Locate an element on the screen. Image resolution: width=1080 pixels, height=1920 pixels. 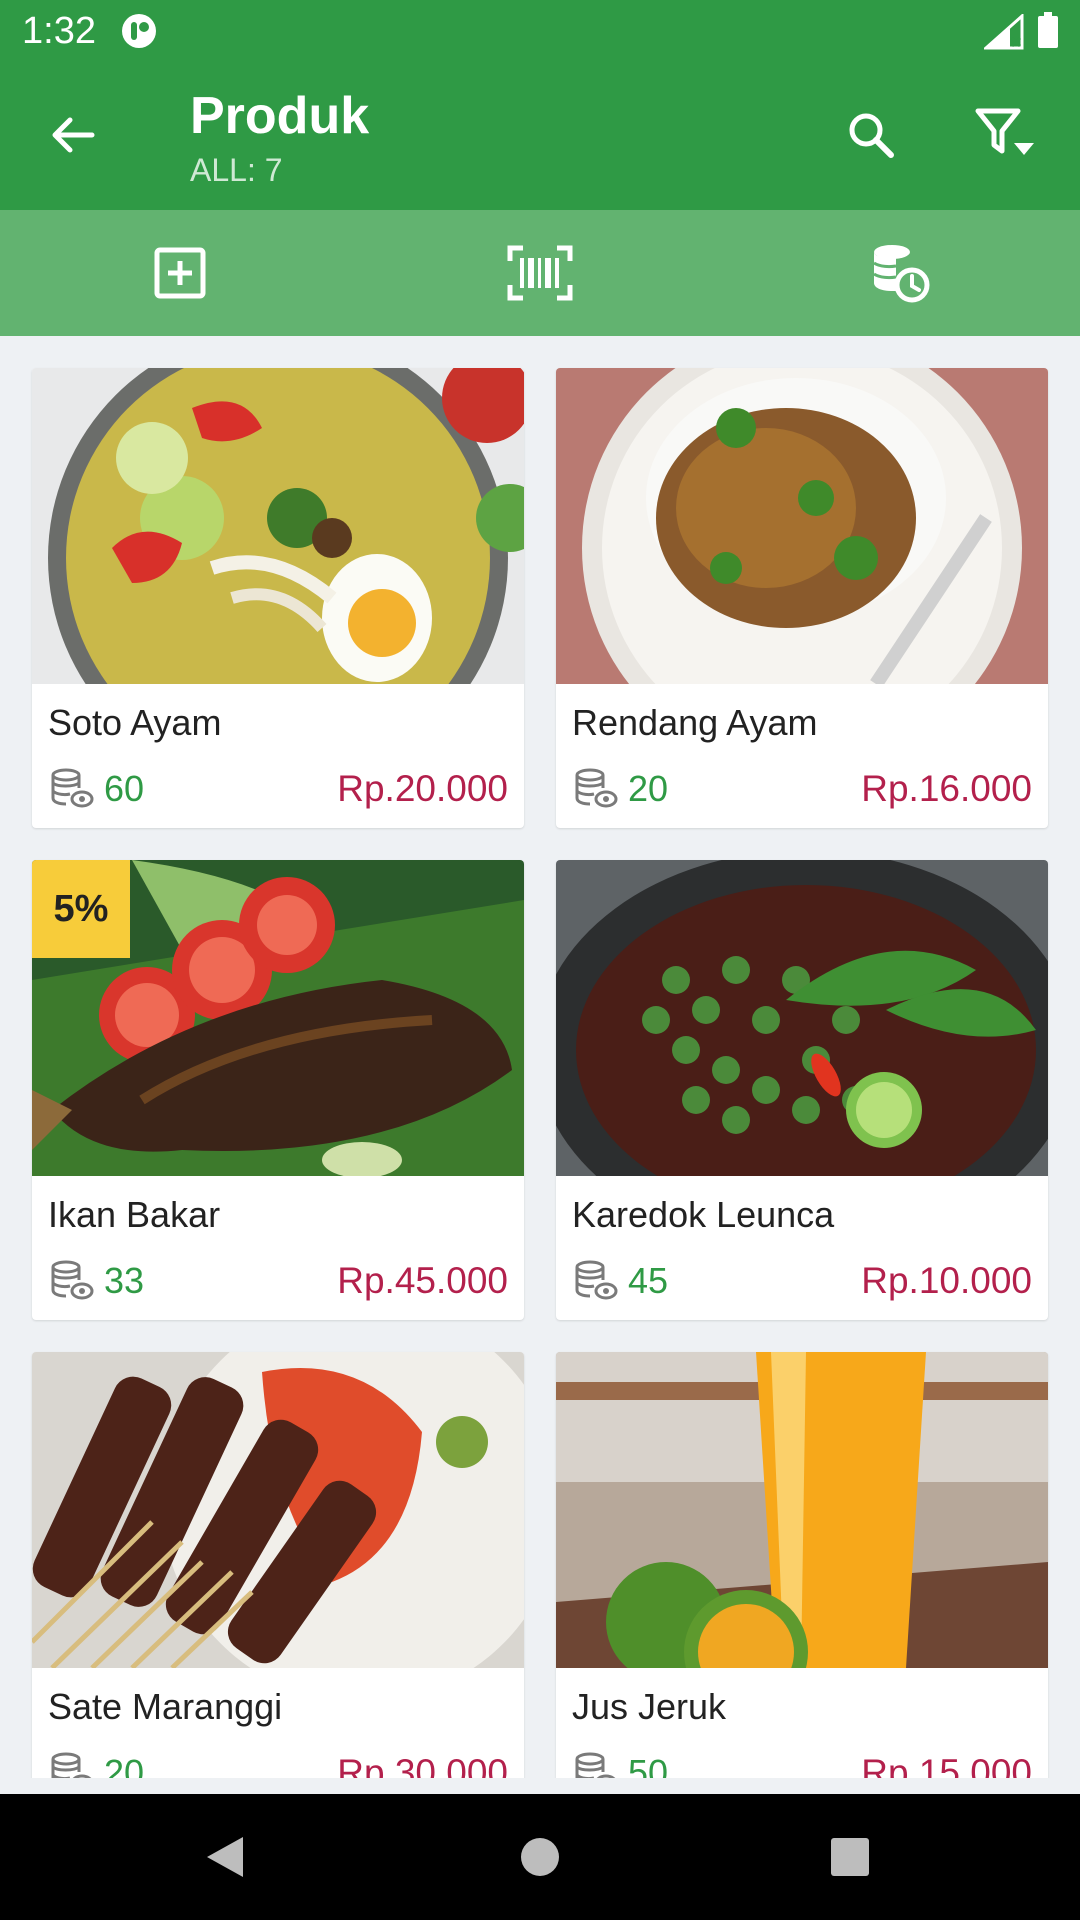
nav-recents-button is located at coordinates (850, 1857).